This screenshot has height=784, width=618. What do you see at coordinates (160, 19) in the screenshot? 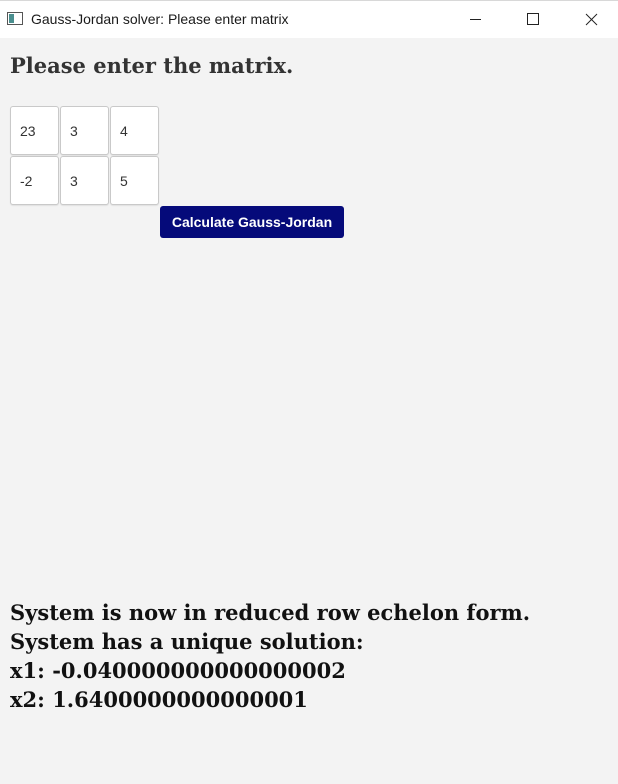
I see `window-title: Gauss-Jordan solver: Please enter matrix` at bounding box center [160, 19].